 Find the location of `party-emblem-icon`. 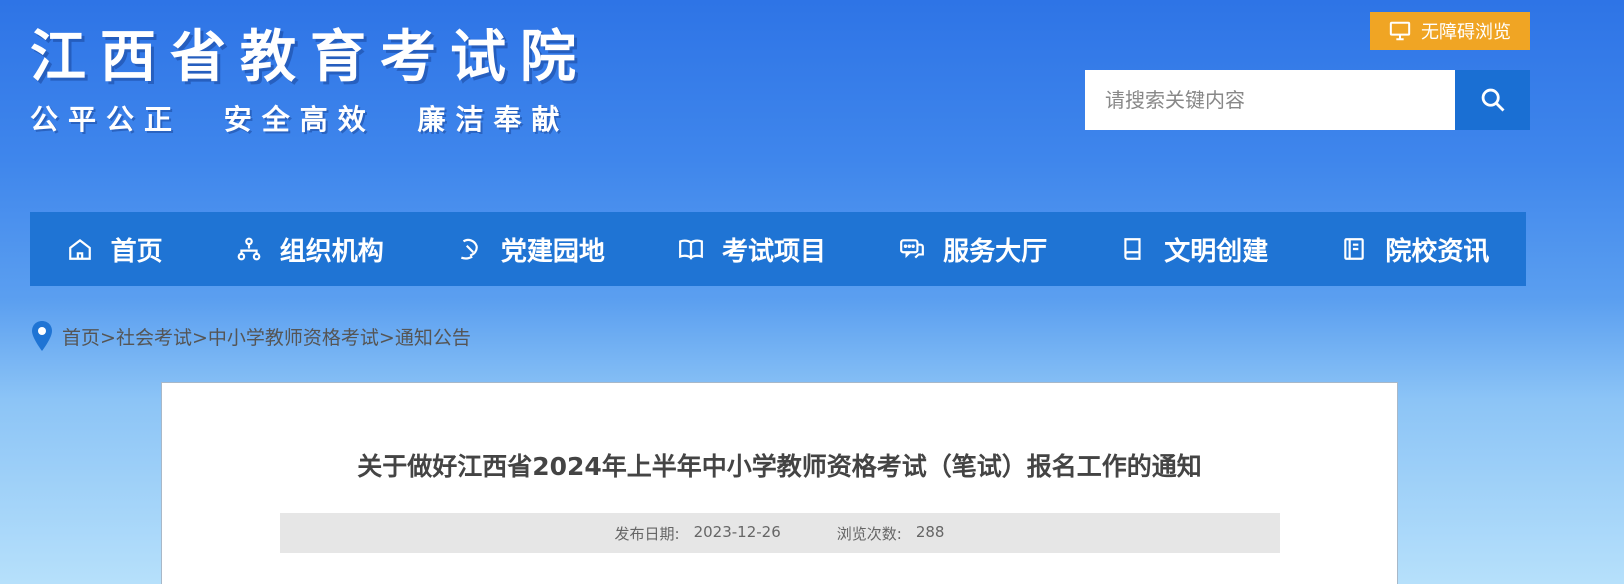

party-emblem-icon is located at coordinates (469, 249).